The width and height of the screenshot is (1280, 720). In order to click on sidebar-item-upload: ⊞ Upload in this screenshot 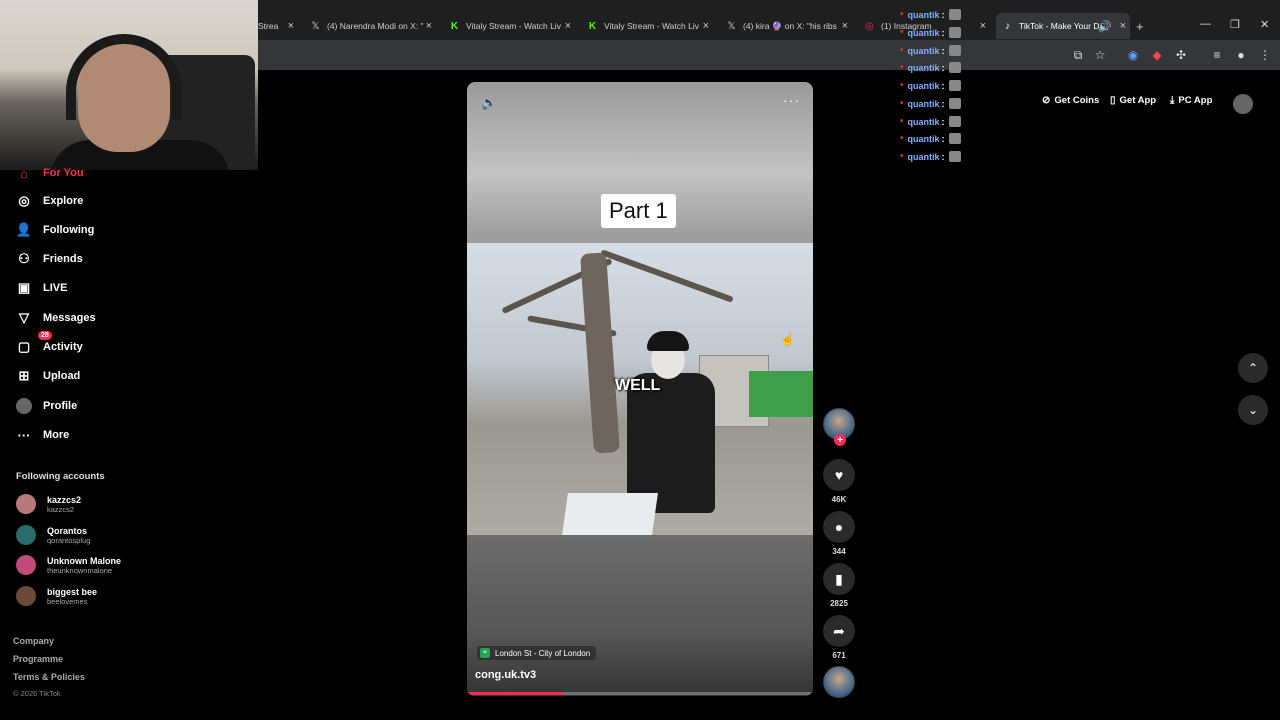, I will do `click(48, 376)`.